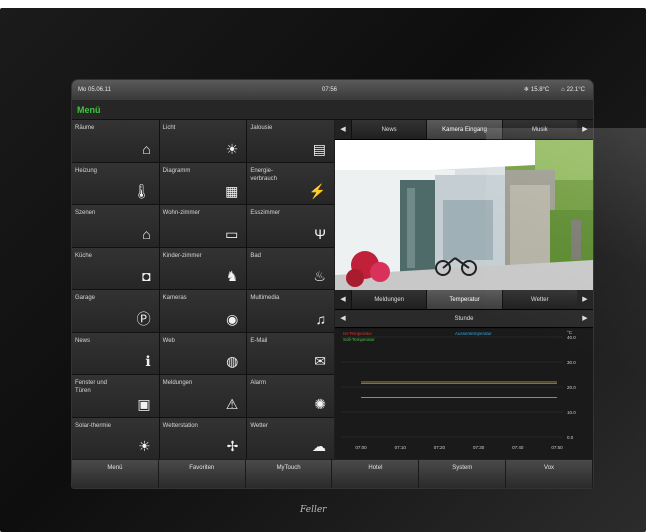 This screenshot has height=532, width=646. What do you see at coordinates (361, 447) in the screenshot?
I see `x-tick-label: 07:00` at bounding box center [361, 447].